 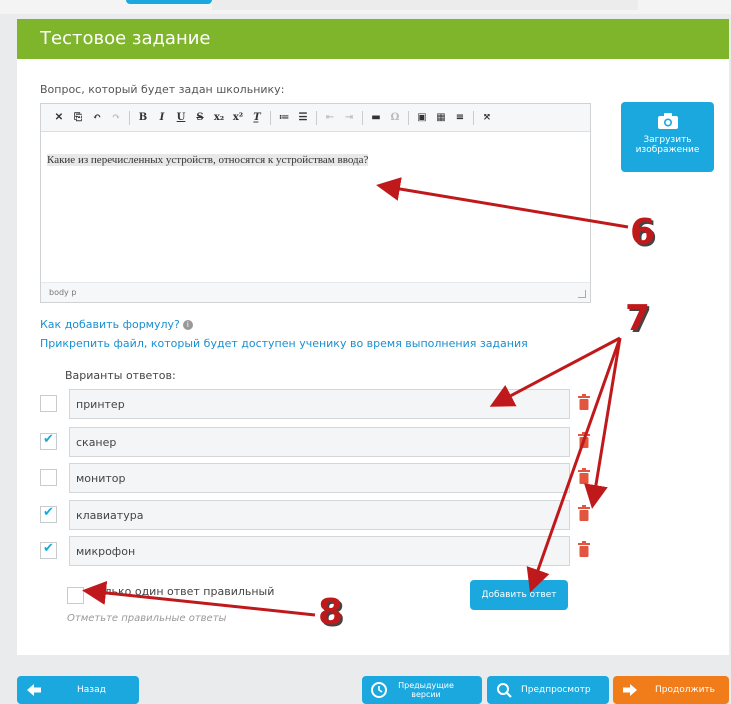 I want to click on answer-input: монитор, so click(x=319, y=478).